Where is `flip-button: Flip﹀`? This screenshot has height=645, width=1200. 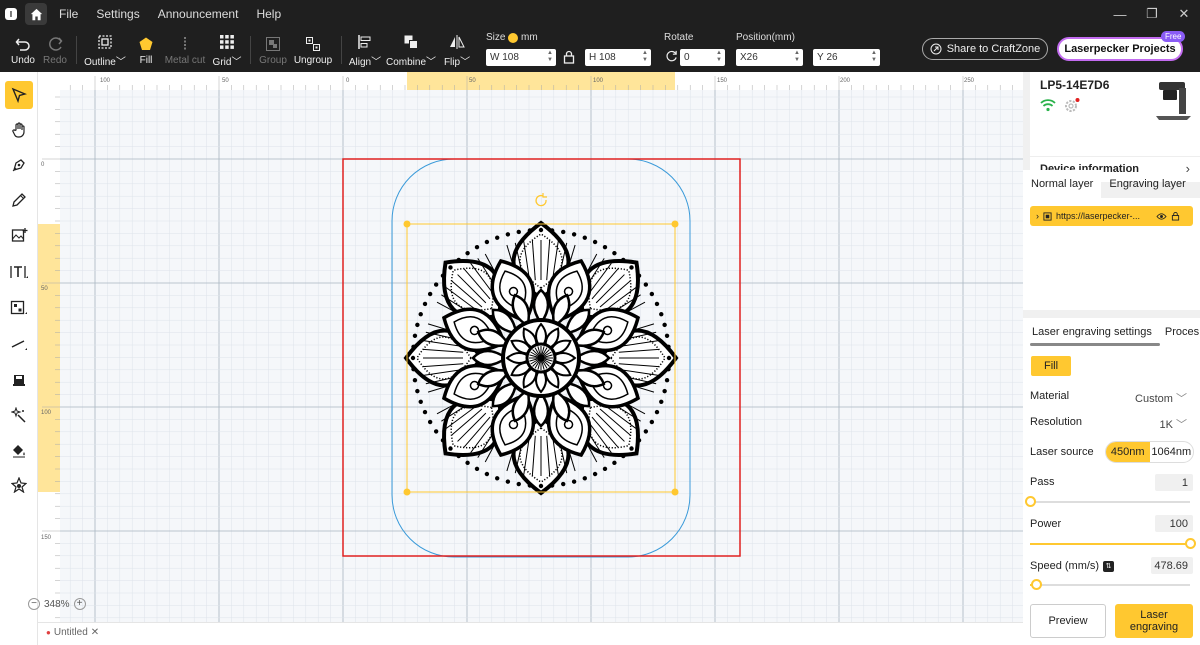
flip-button: Flip﹀ is located at coordinates (457, 50).